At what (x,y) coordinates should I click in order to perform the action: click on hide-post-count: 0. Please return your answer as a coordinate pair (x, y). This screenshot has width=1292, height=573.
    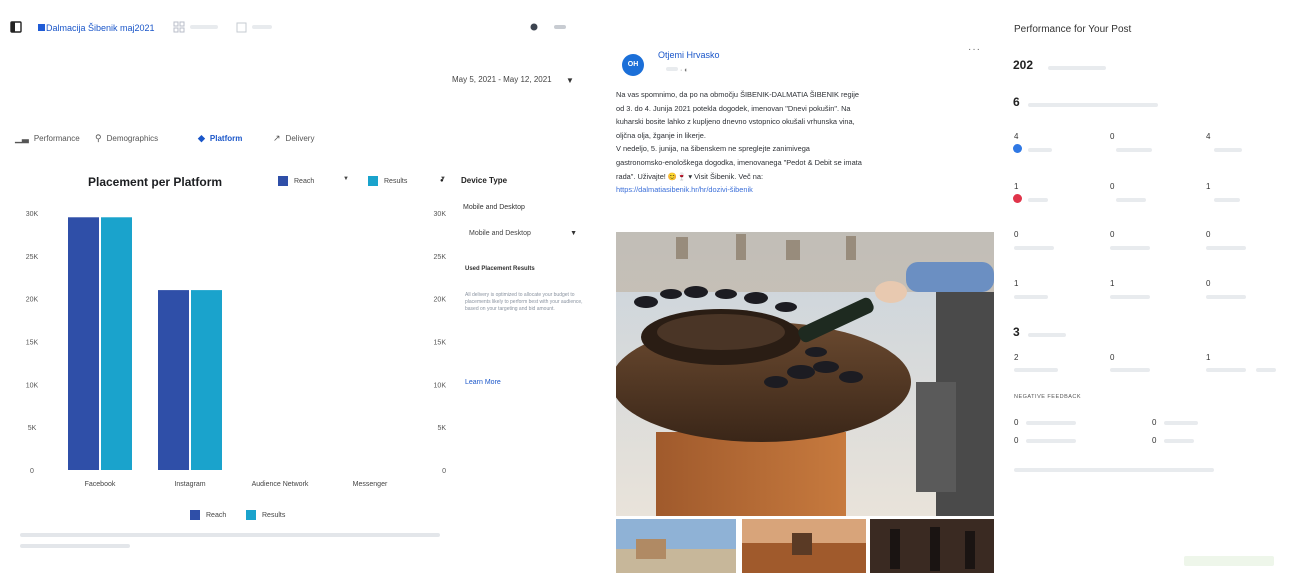
    Looking at the image, I should click on (1016, 422).